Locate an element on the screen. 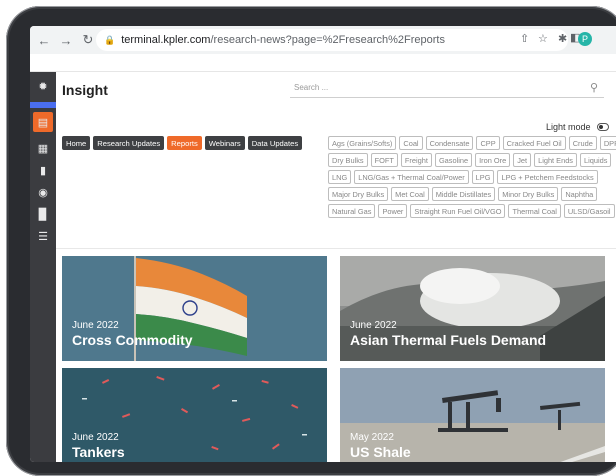 The height and width of the screenshot is (476, 616). tag-filter: Major Dry Bulks is located at coordinates (358, 194).